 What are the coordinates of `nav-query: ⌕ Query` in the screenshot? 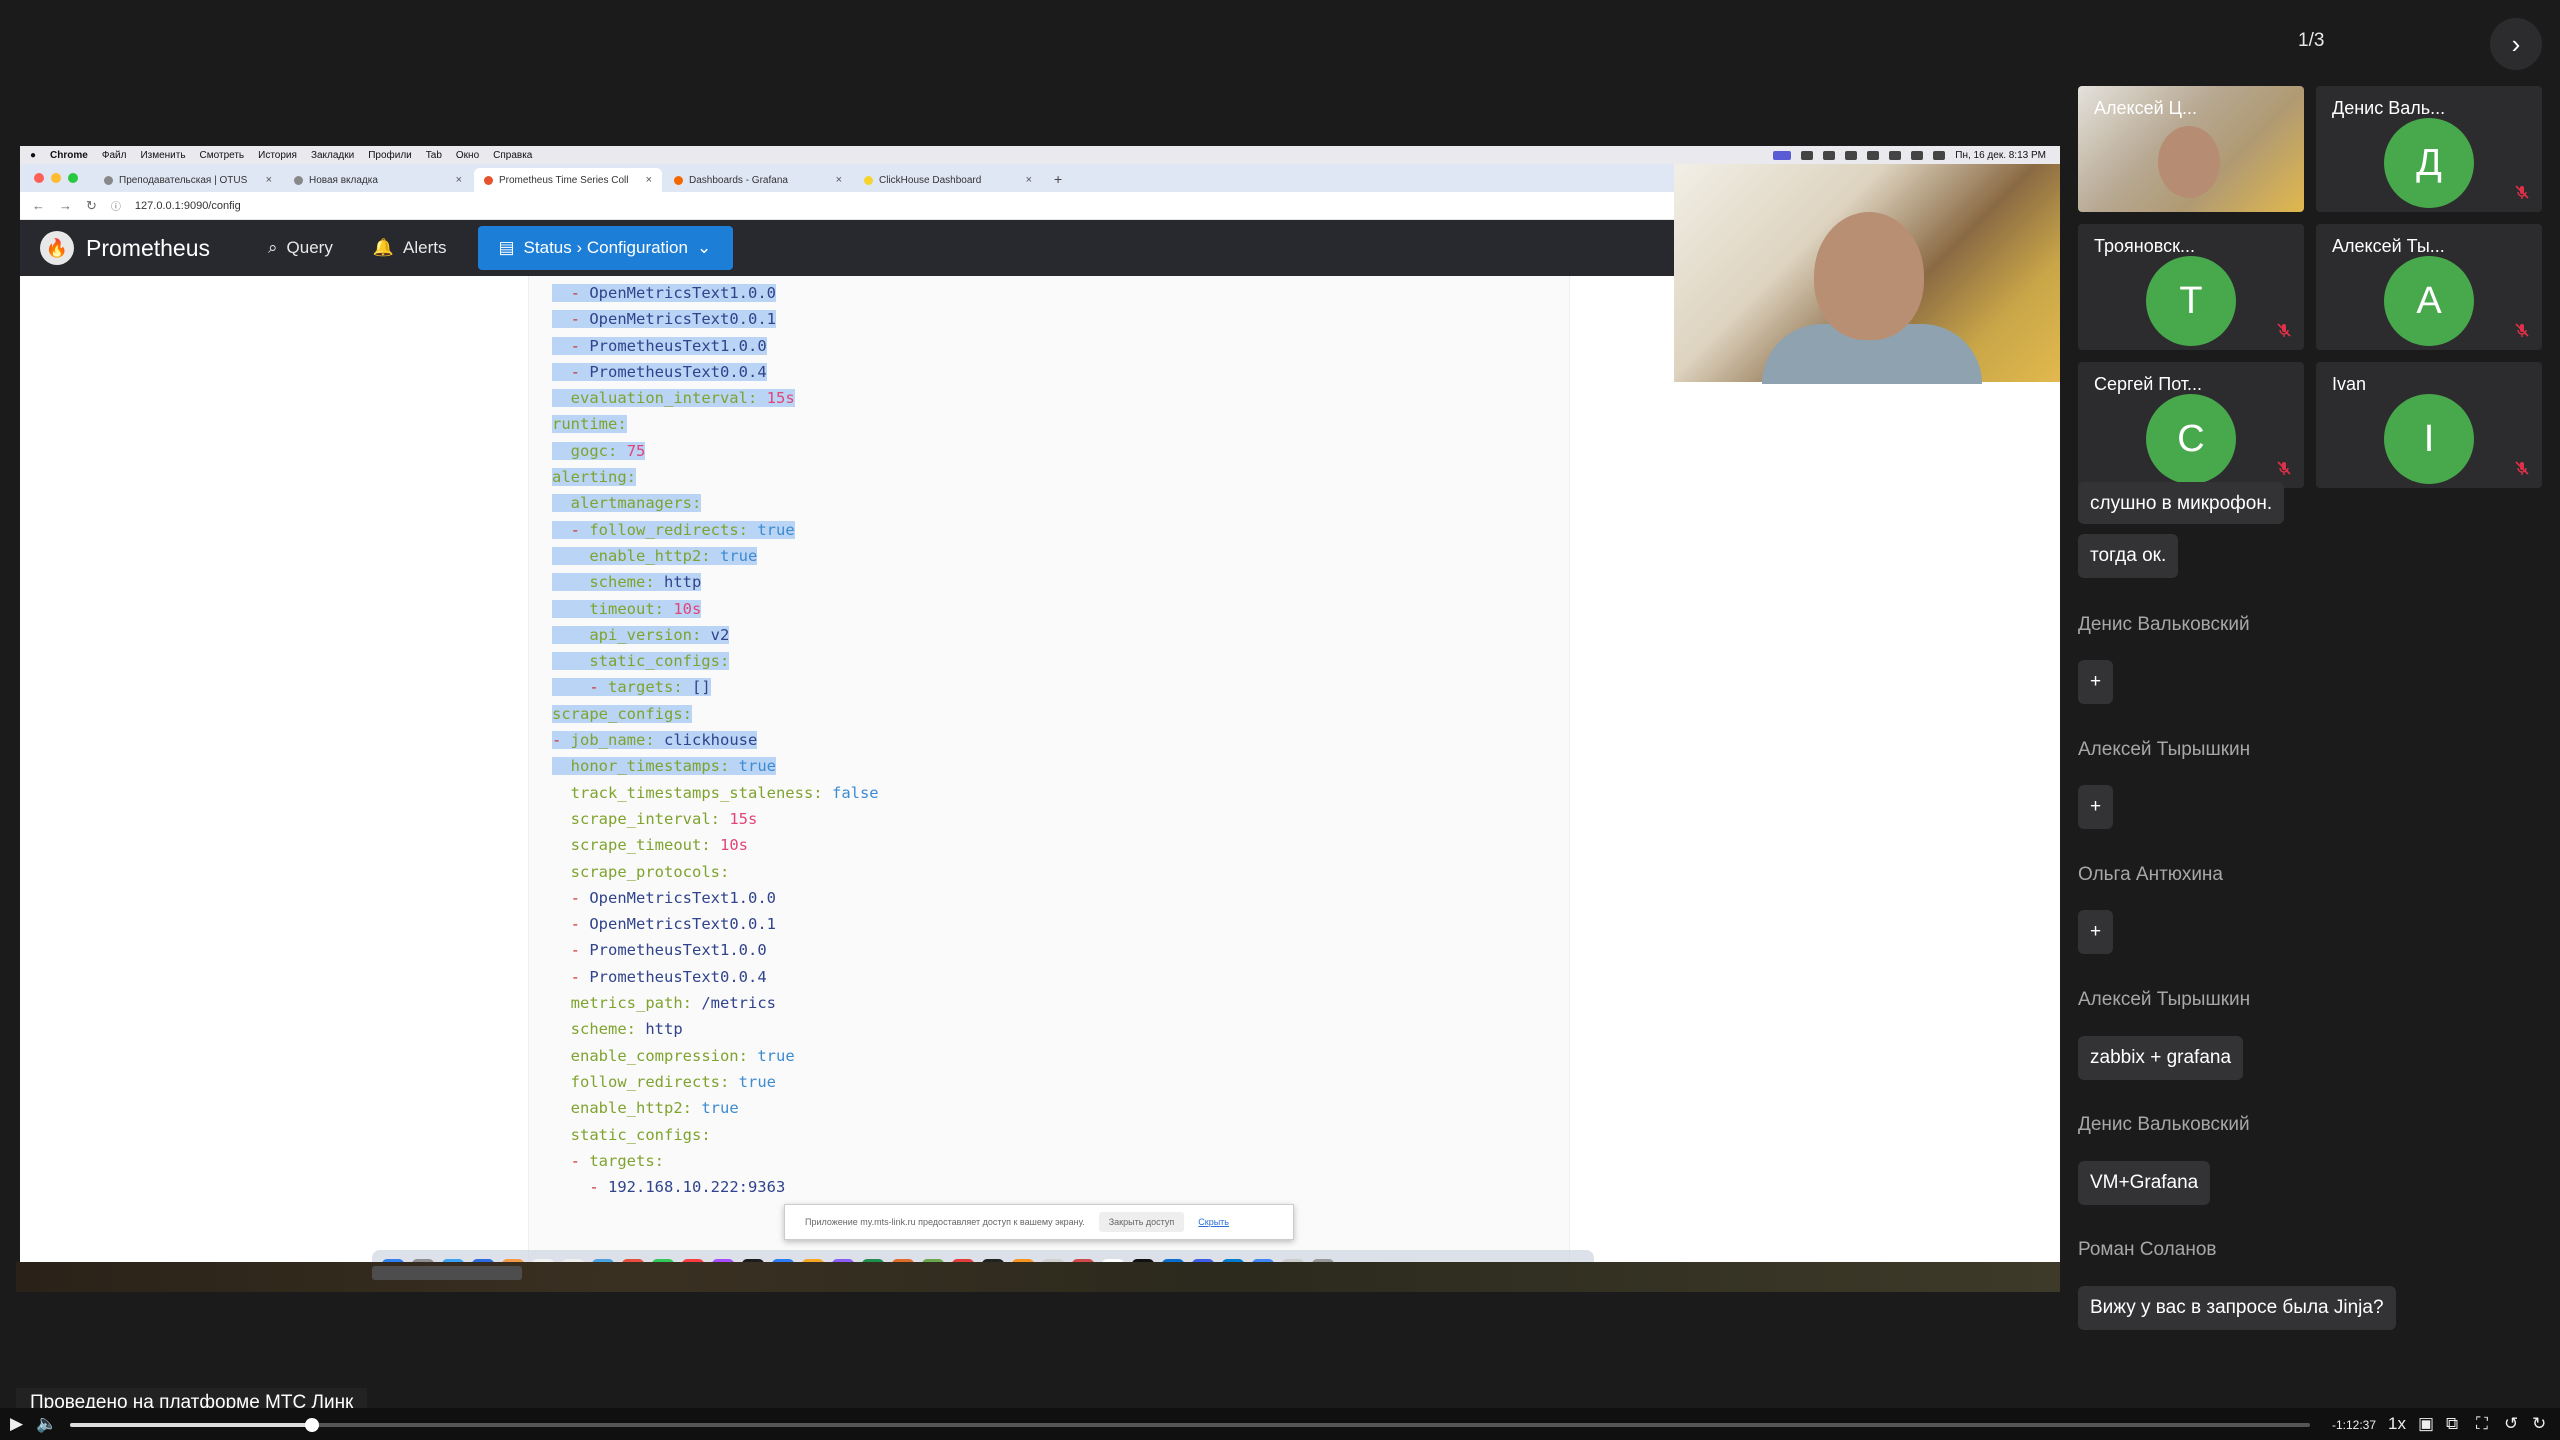 It's located at (300, 248).